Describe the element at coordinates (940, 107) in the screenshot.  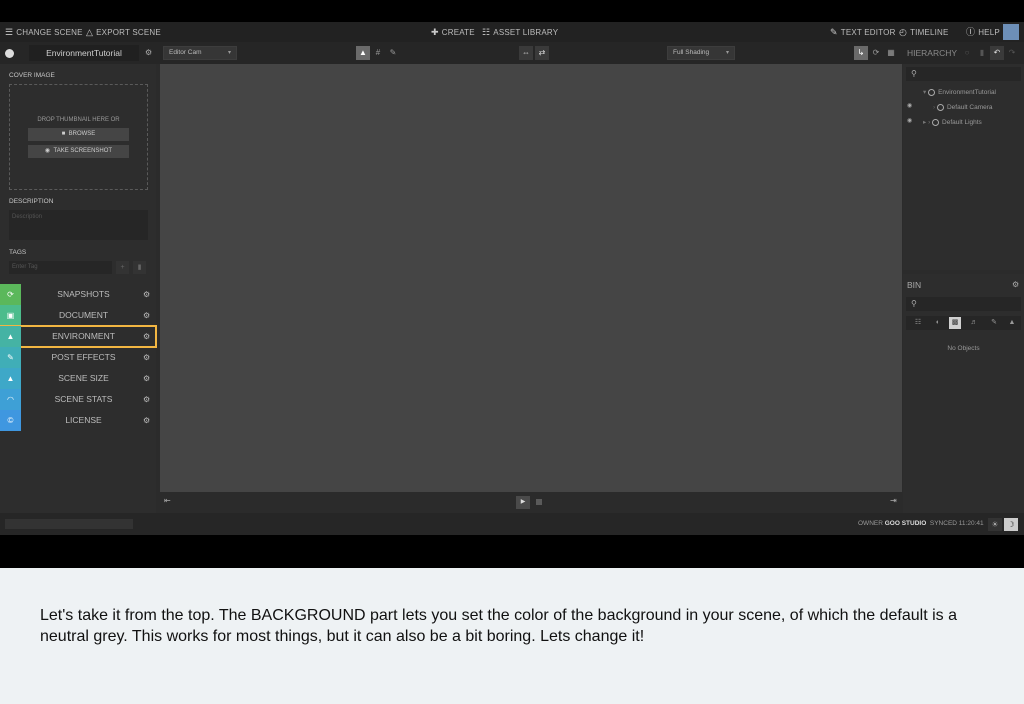
I see `camera-node-icon` at that location.